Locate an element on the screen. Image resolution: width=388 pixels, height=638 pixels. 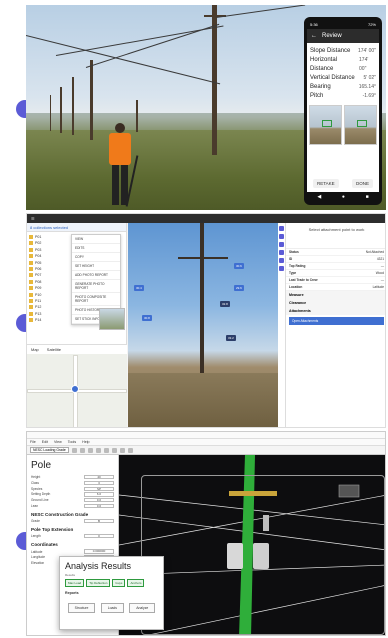
menu-item-view: VIEW is located at coordinates (96, 239).